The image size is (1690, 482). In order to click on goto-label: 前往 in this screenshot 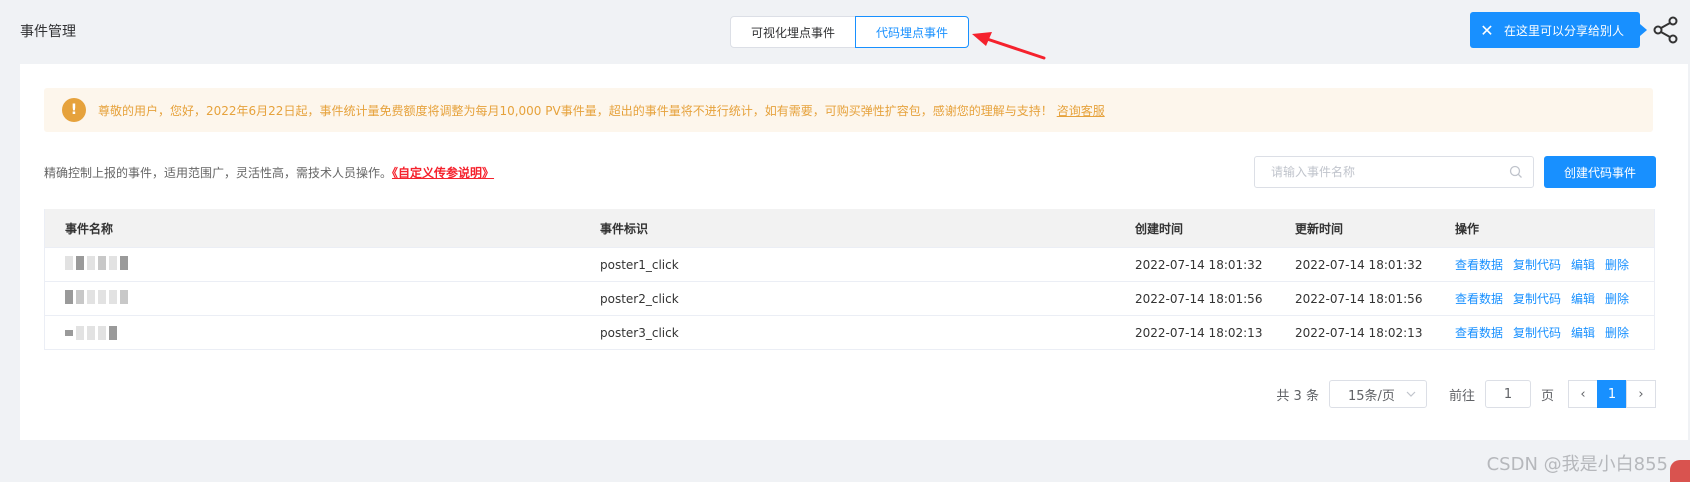, I will do `click(1461, 396)`.